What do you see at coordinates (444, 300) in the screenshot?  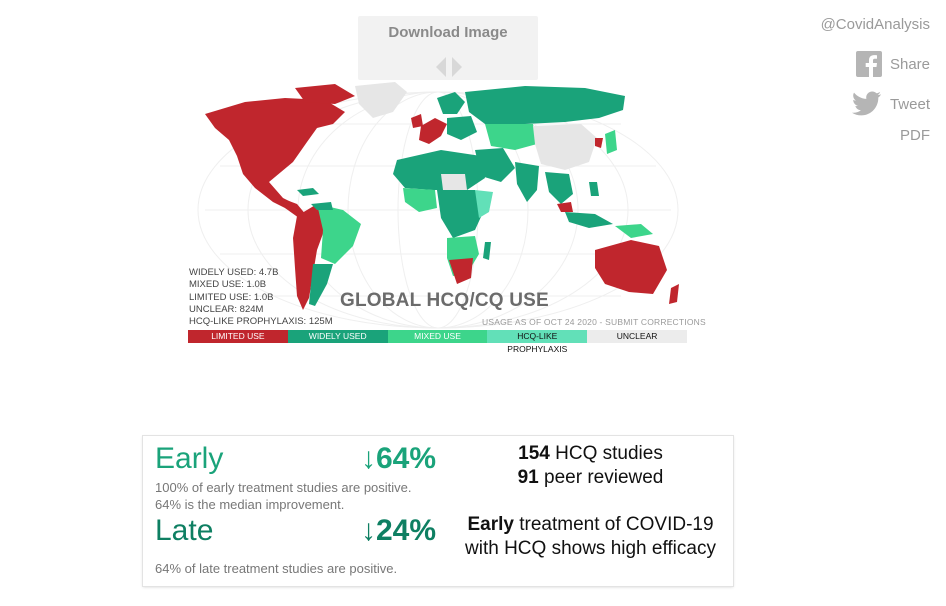 I see `map-title: GLOBAL HCQ/CQ USE` at bounding box center [444, 300].